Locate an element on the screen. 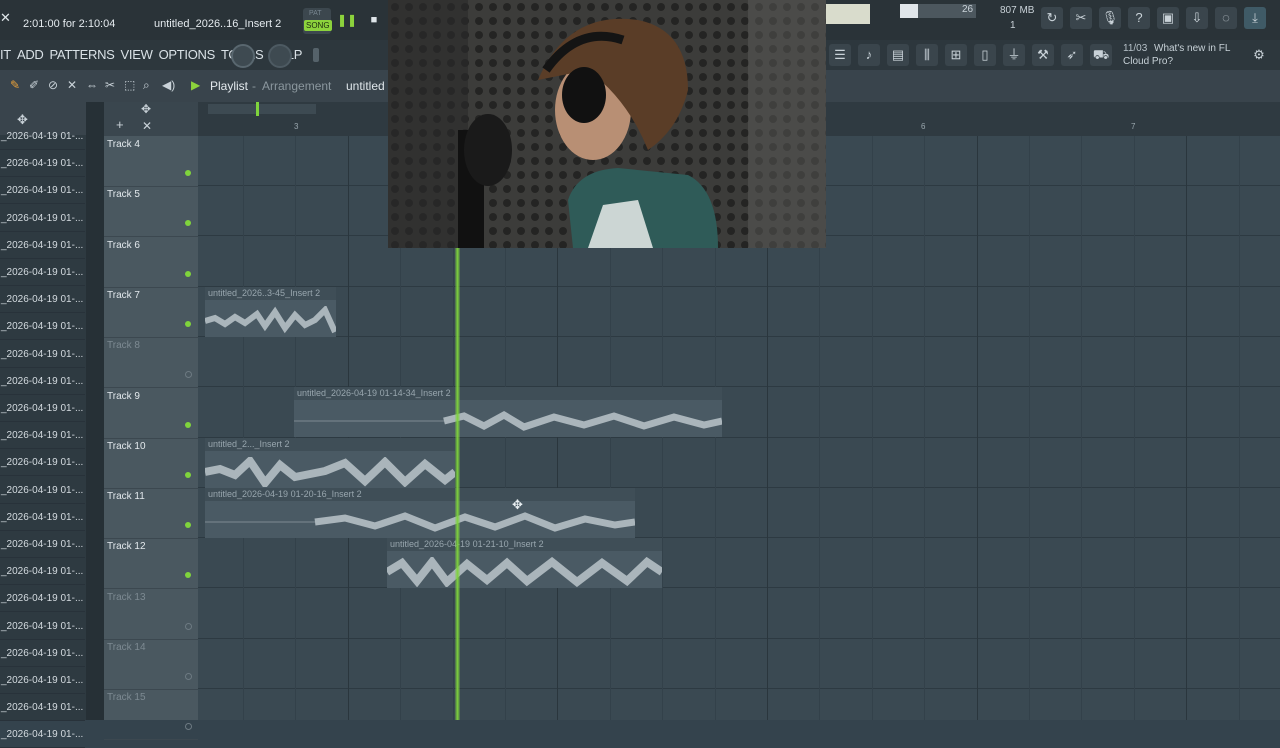 This screenshot has height=748, width=1280. draw-tool-icon: ✎ is located at coordinates (15, 85).